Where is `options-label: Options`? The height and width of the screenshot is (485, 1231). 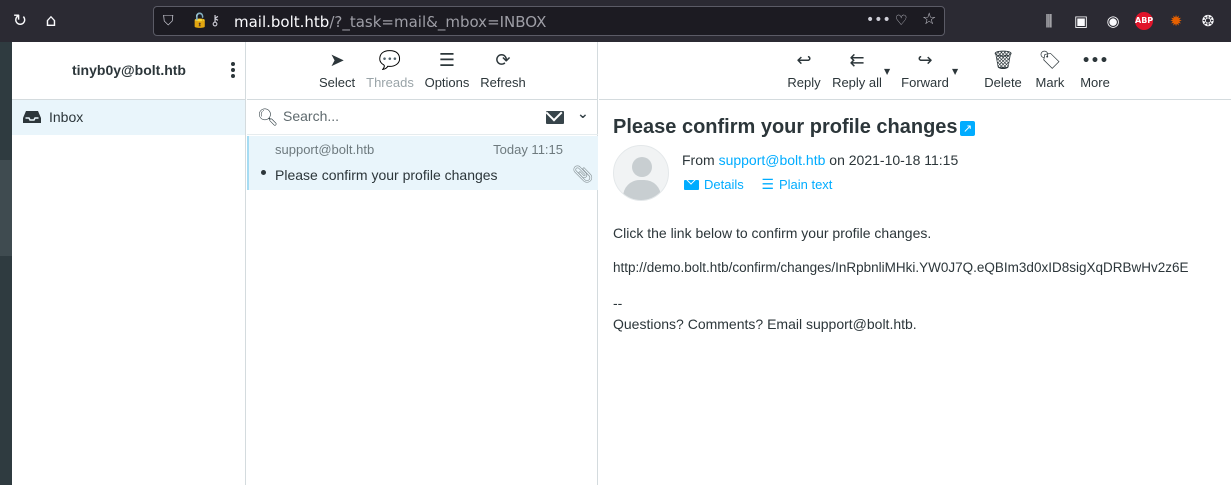 options-label: Options is located at coordinates (447, 82).